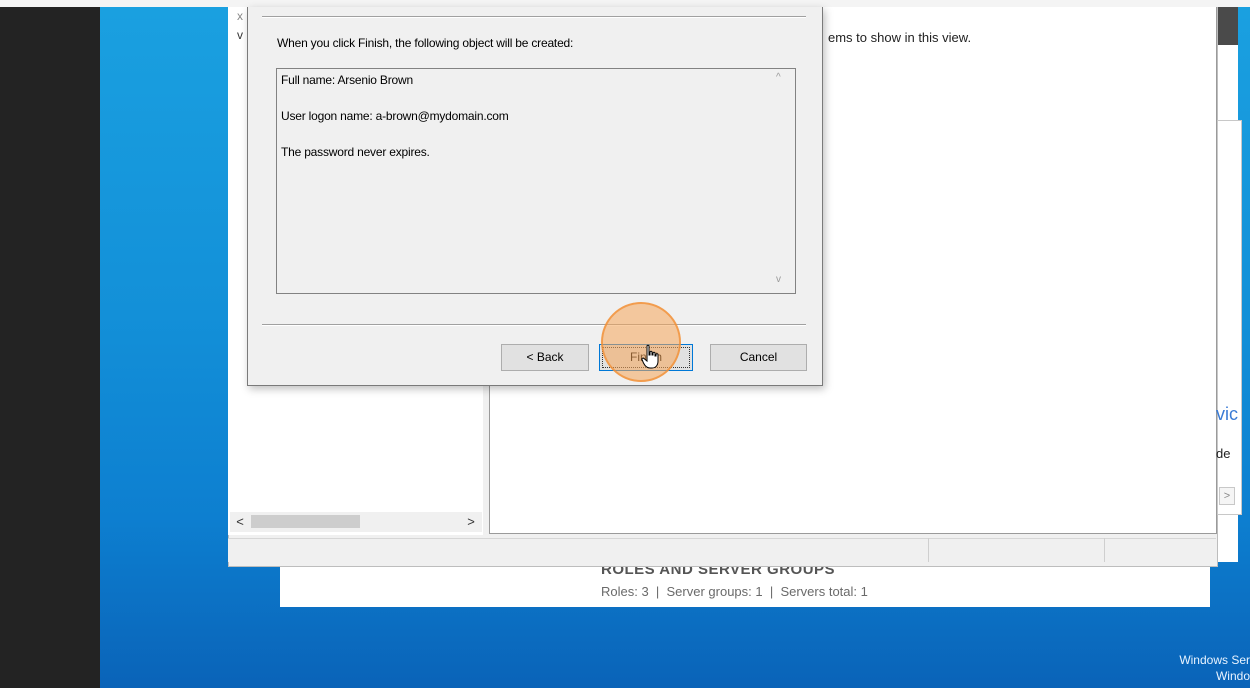 This screenshot has height=688, width=1250. What do you see at coordinates (646, 357) in the screenshot?
I see `finish-button: Finish` at bounding box center [646, 357].